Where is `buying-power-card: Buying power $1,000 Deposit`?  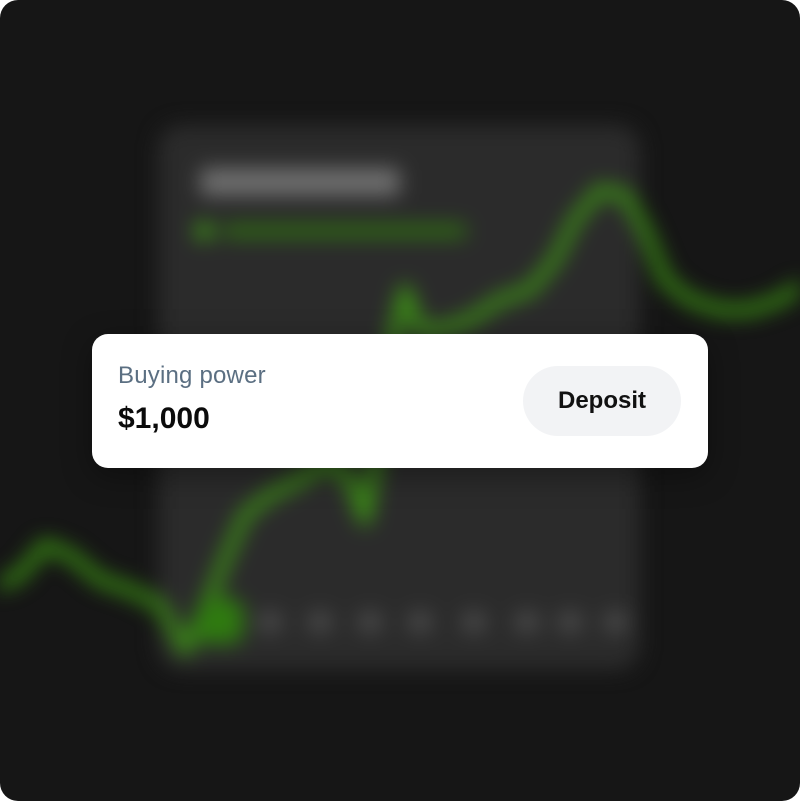
buying-power-card: Buying power $1,000 Deposit is located at coordinates (400, 401).